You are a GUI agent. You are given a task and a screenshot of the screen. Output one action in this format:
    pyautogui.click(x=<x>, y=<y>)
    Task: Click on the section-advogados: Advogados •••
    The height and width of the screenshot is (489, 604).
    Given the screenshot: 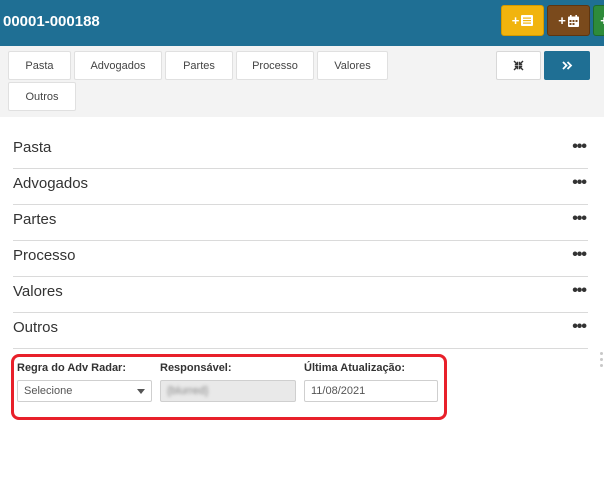 What is the action you would take?
    pyautogui.click(x=300, y=187)
    